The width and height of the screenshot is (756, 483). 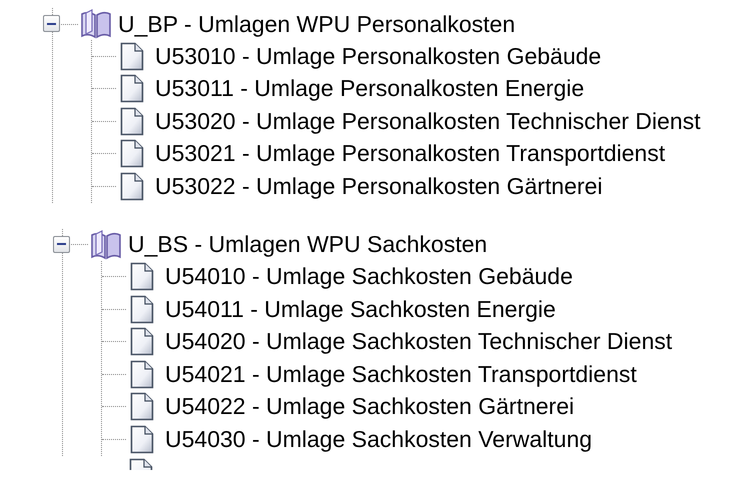 What do you see at coordinates (369, 276) in the screenshot?
I see `tree-item: U54010 - Umlage Sachkosten Gebäude` at bounding box center [369, 276].